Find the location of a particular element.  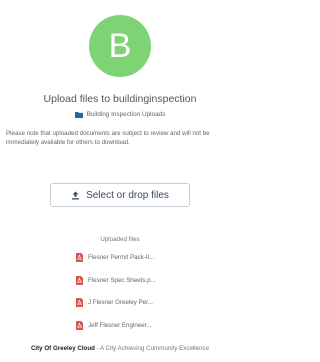

uploaded-files-heading: Uploaded files is located at coordinates (120, 239).